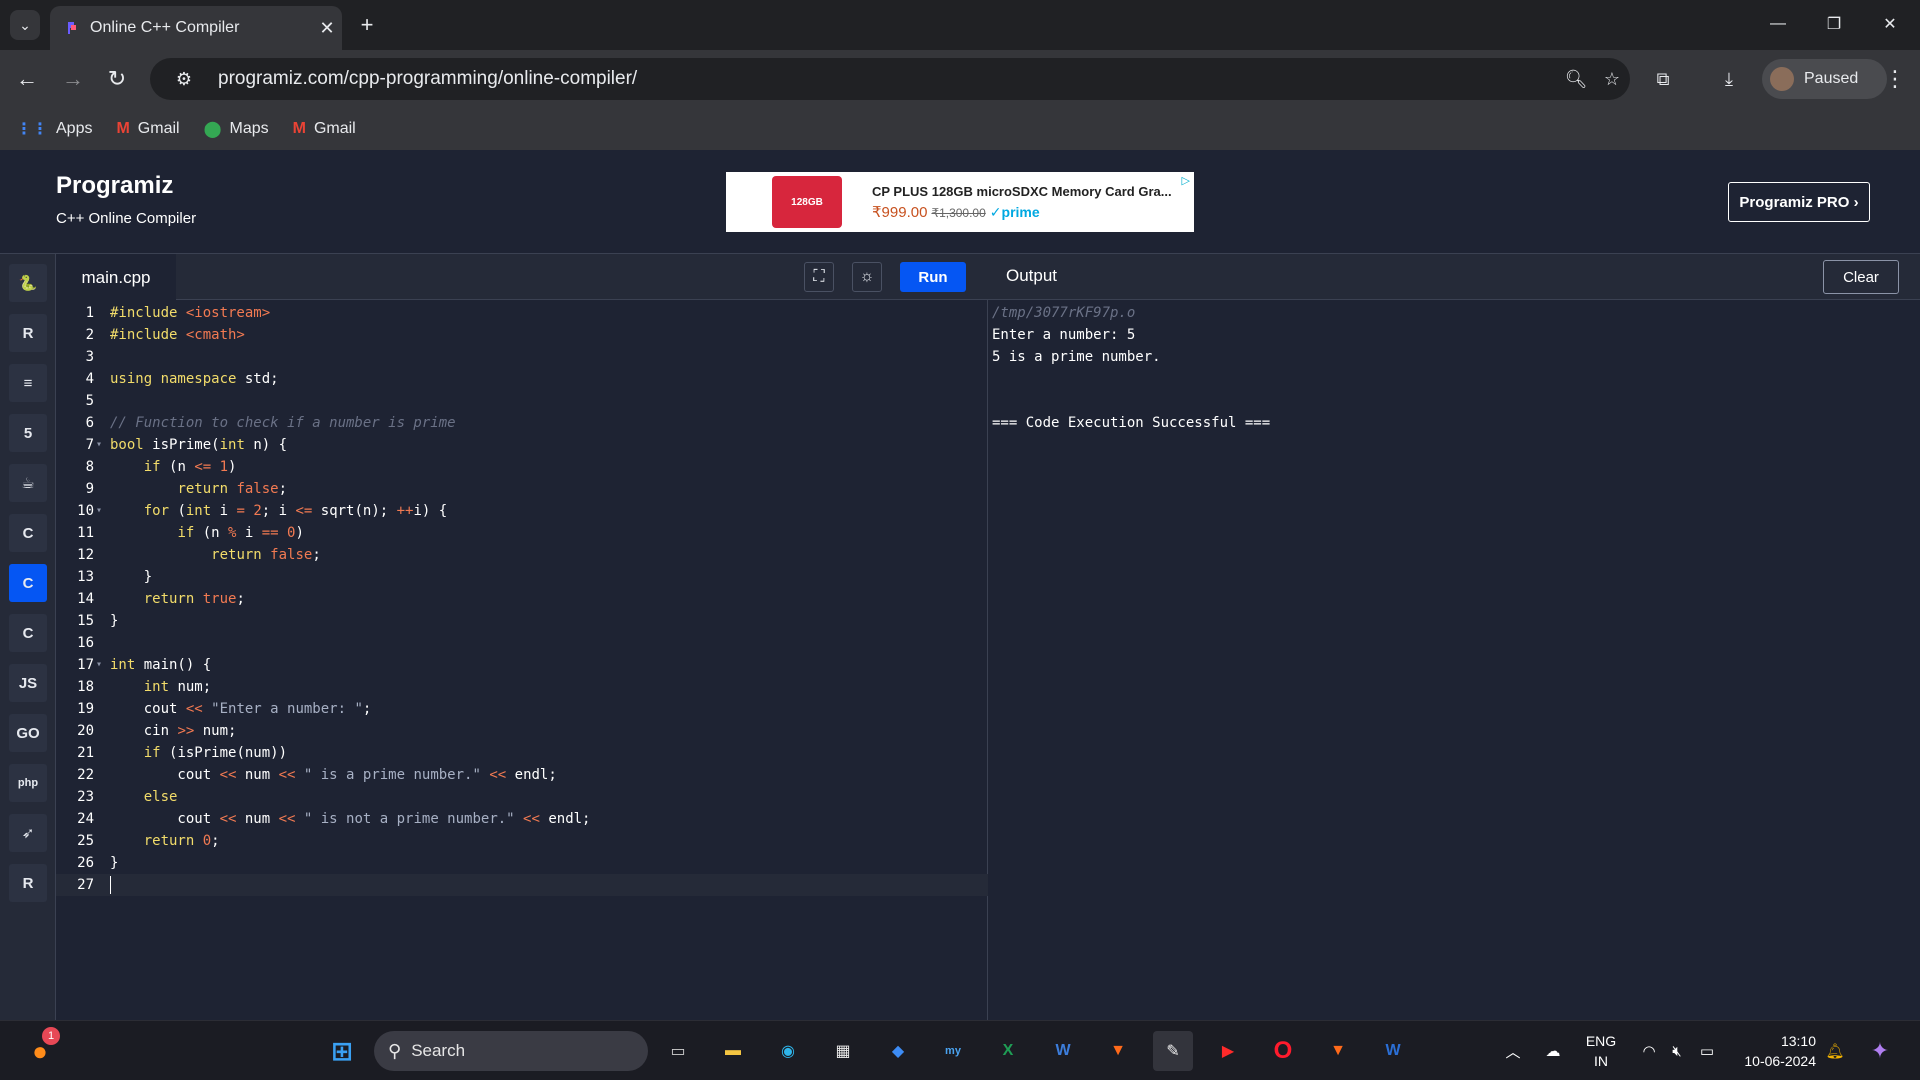 The image size is (1920, 1080). Describe the element at coordinates (28, 383) in the screenshot. I see `sql-icon: ≡` at that location.